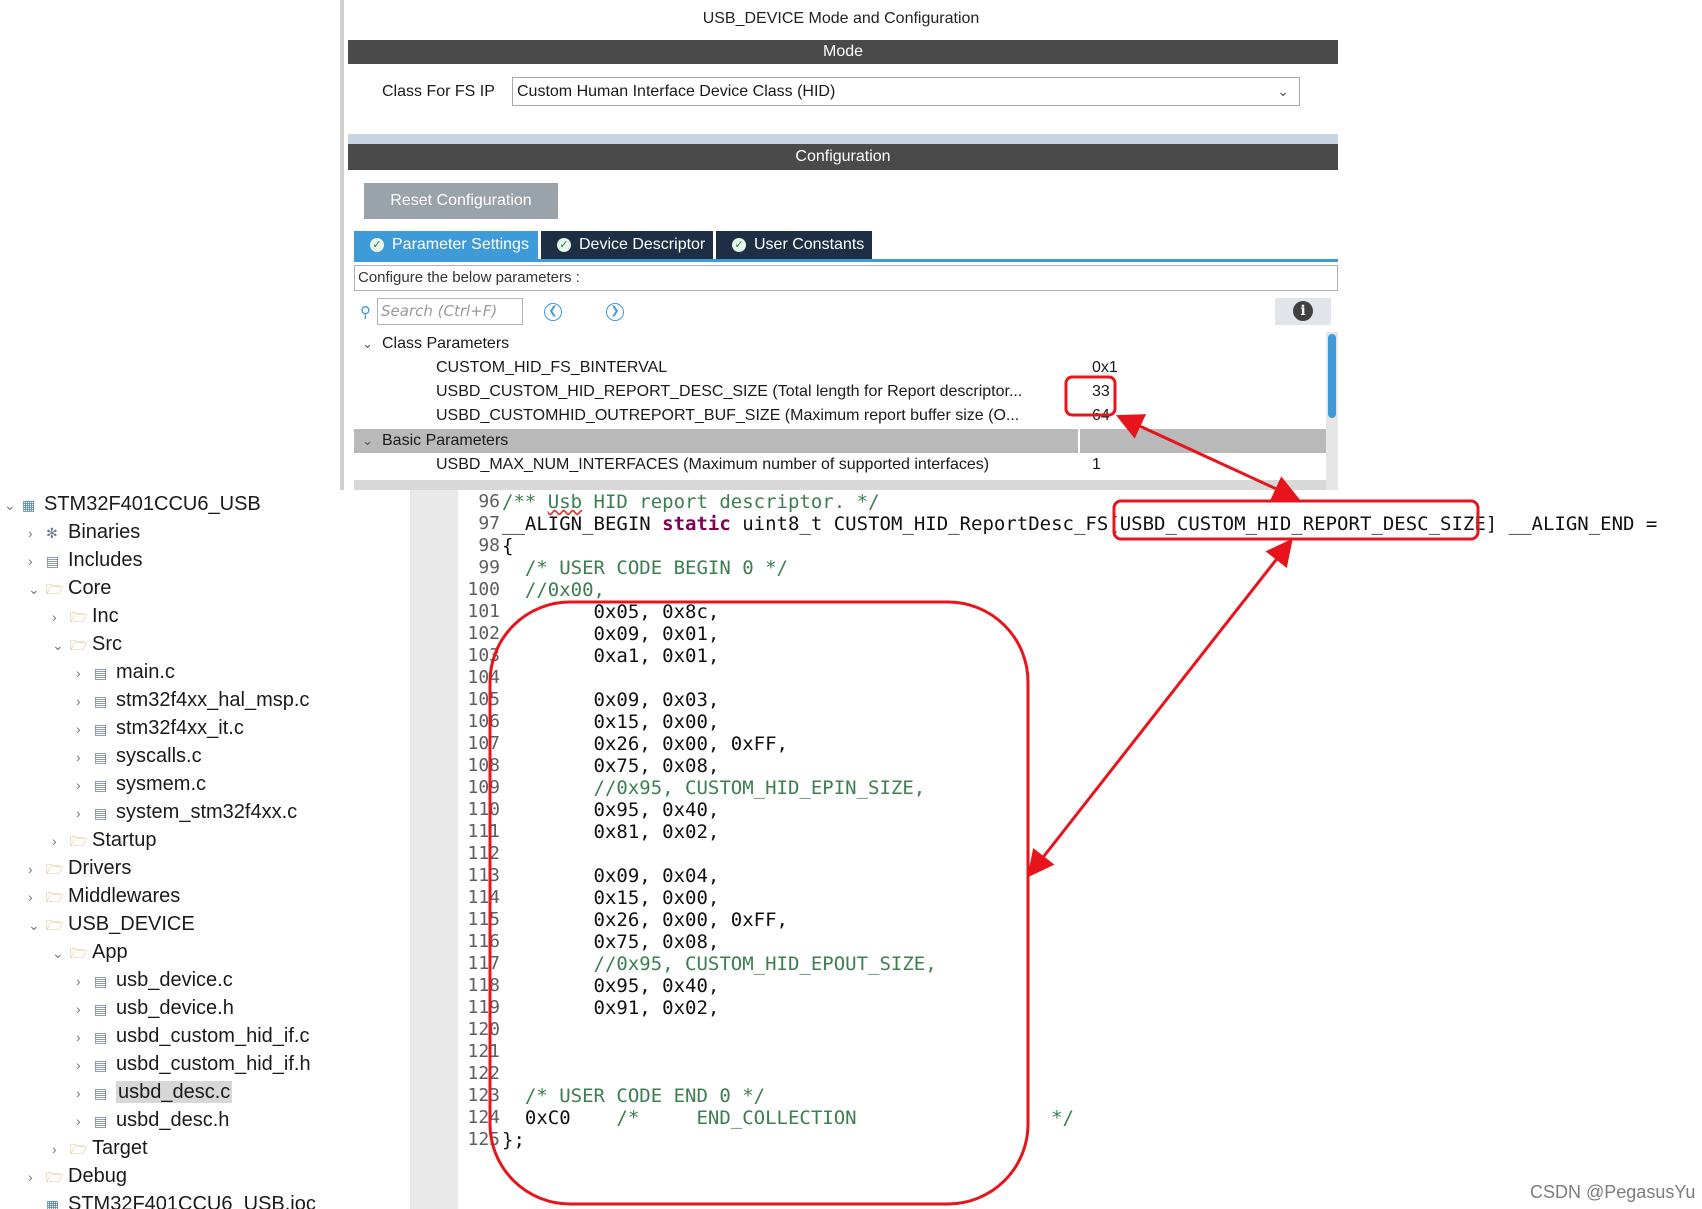  What do you see at coordinates (192, 700) in the screenshot?
I see `tree-item: › ▤ stm32f4xx_hal_msp.c` at bounding box center [192, 700].